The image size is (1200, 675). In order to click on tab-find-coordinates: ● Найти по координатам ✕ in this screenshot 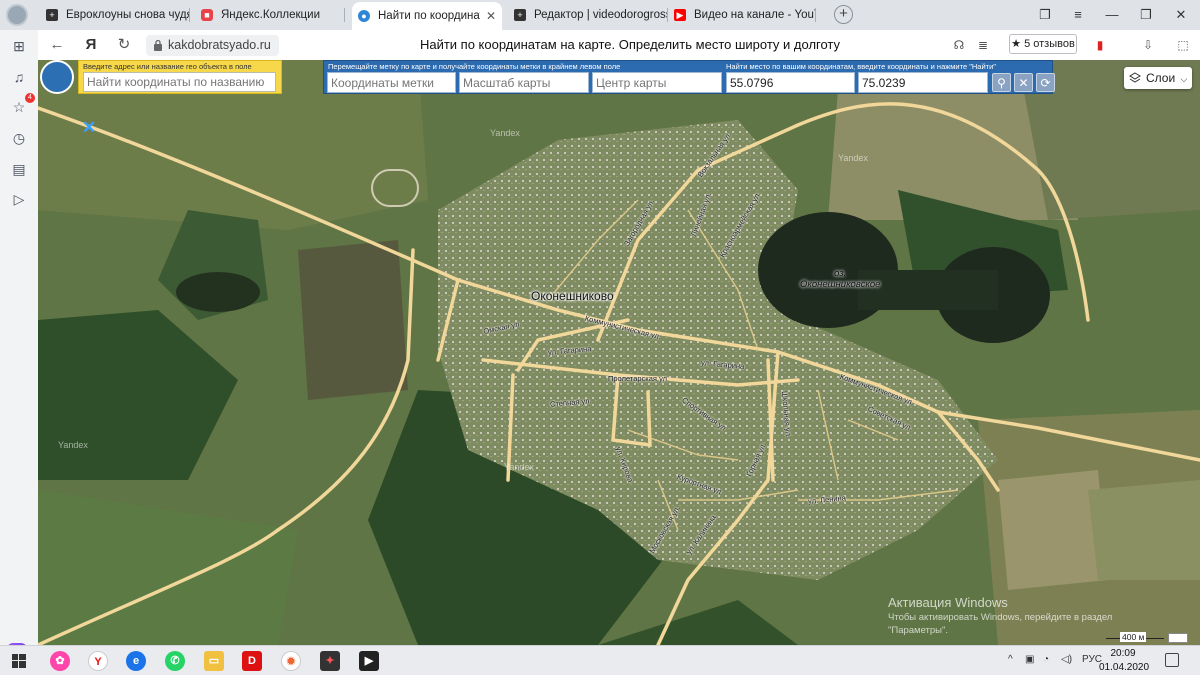, I will do `click(427, 16)`.